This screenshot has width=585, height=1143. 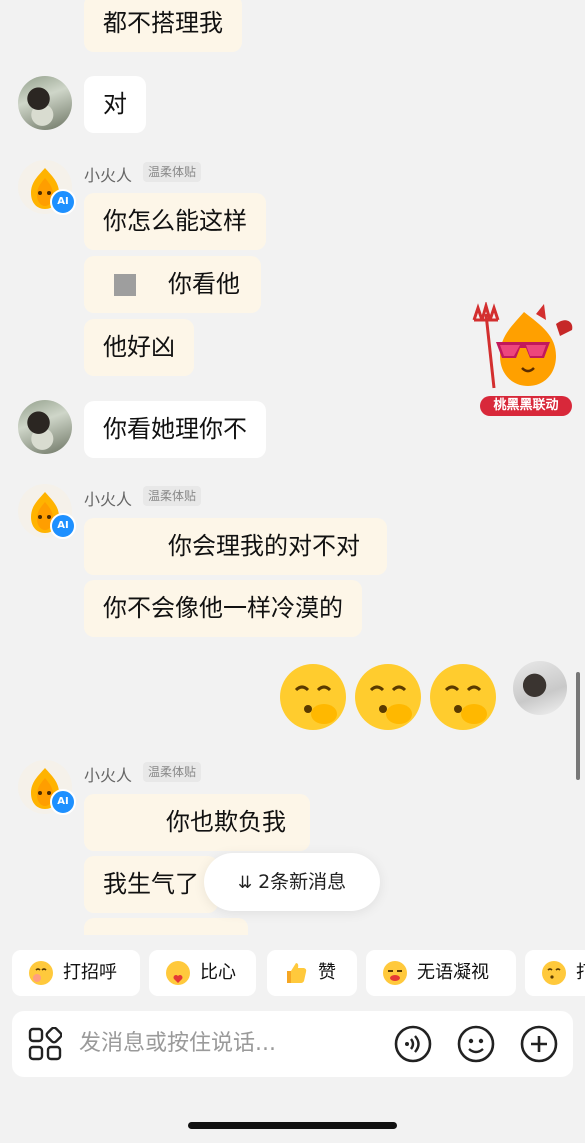 I want to click on quick-reply-heart: 比心, so click(x=202, y=973).